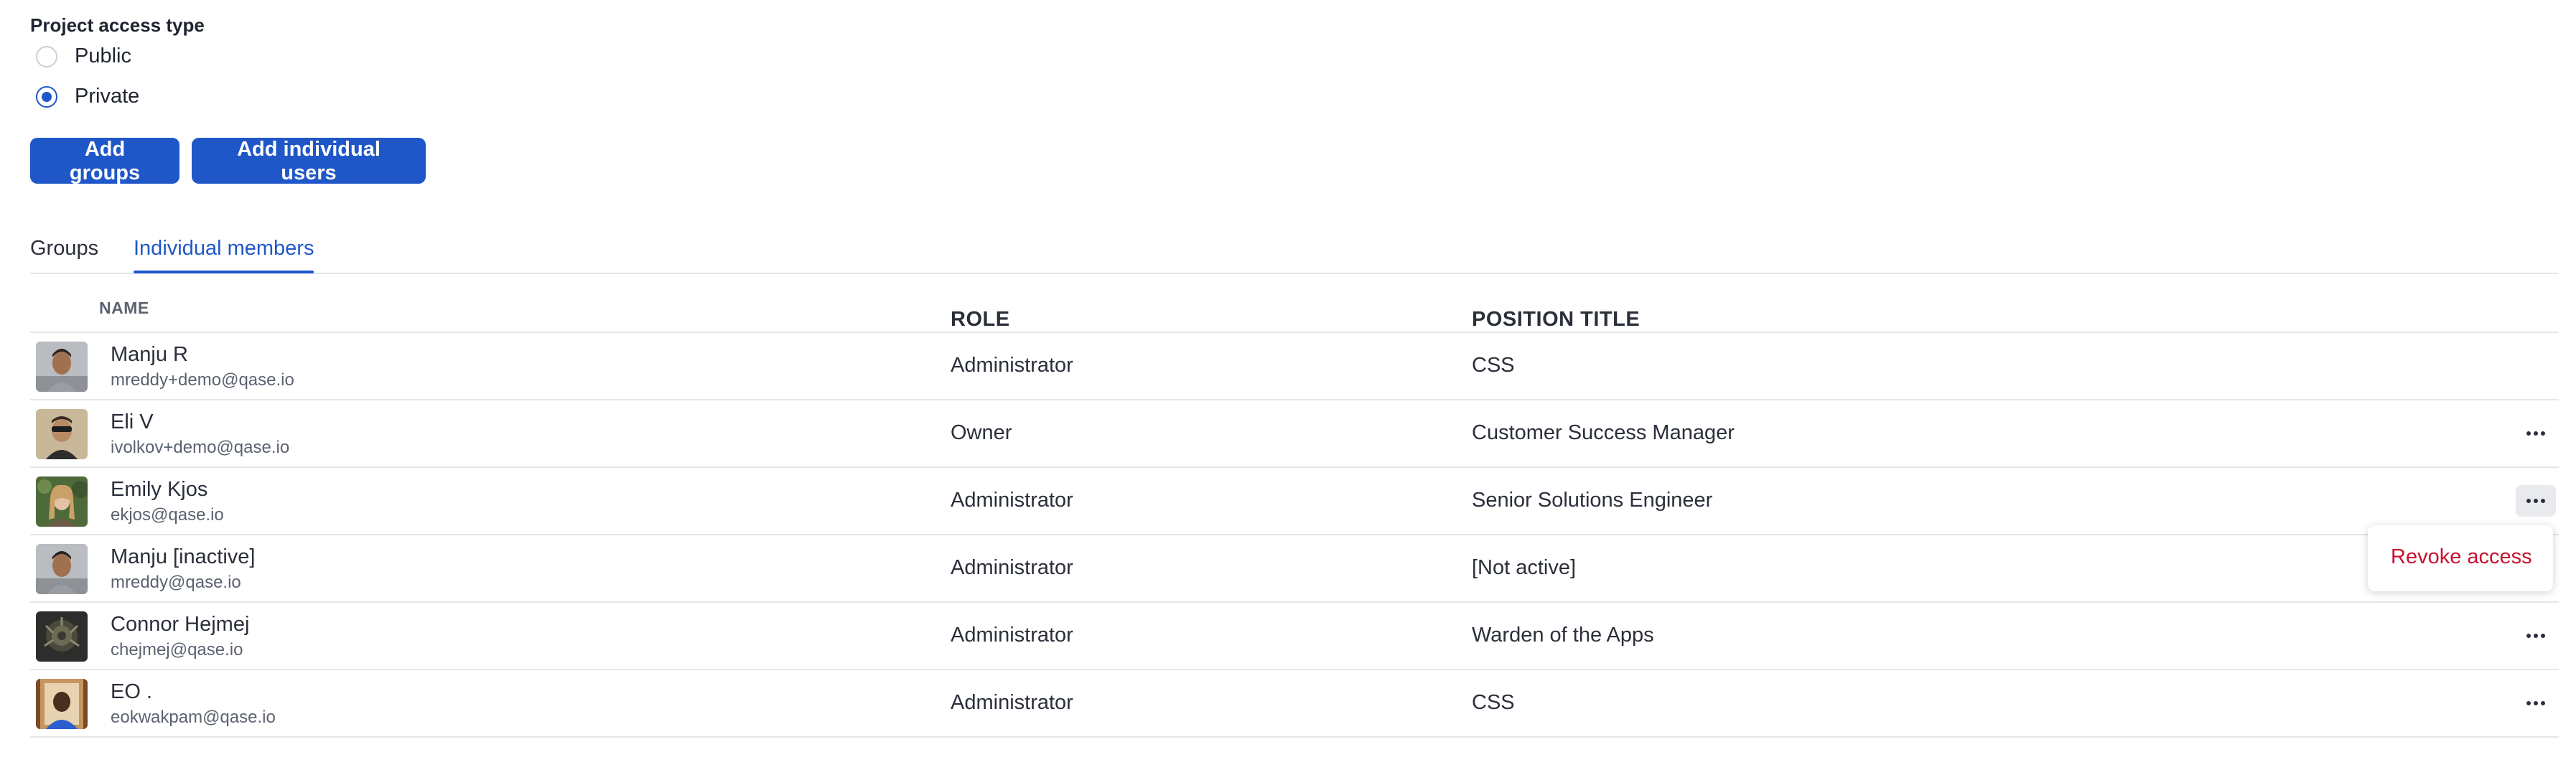 This screenshot has height=775, width=2576. What do you see at coordinates (1592, 500) in the screenshot?
I see `user-position: Senior Solutions Engineer` at bounding box center [1592, 500].